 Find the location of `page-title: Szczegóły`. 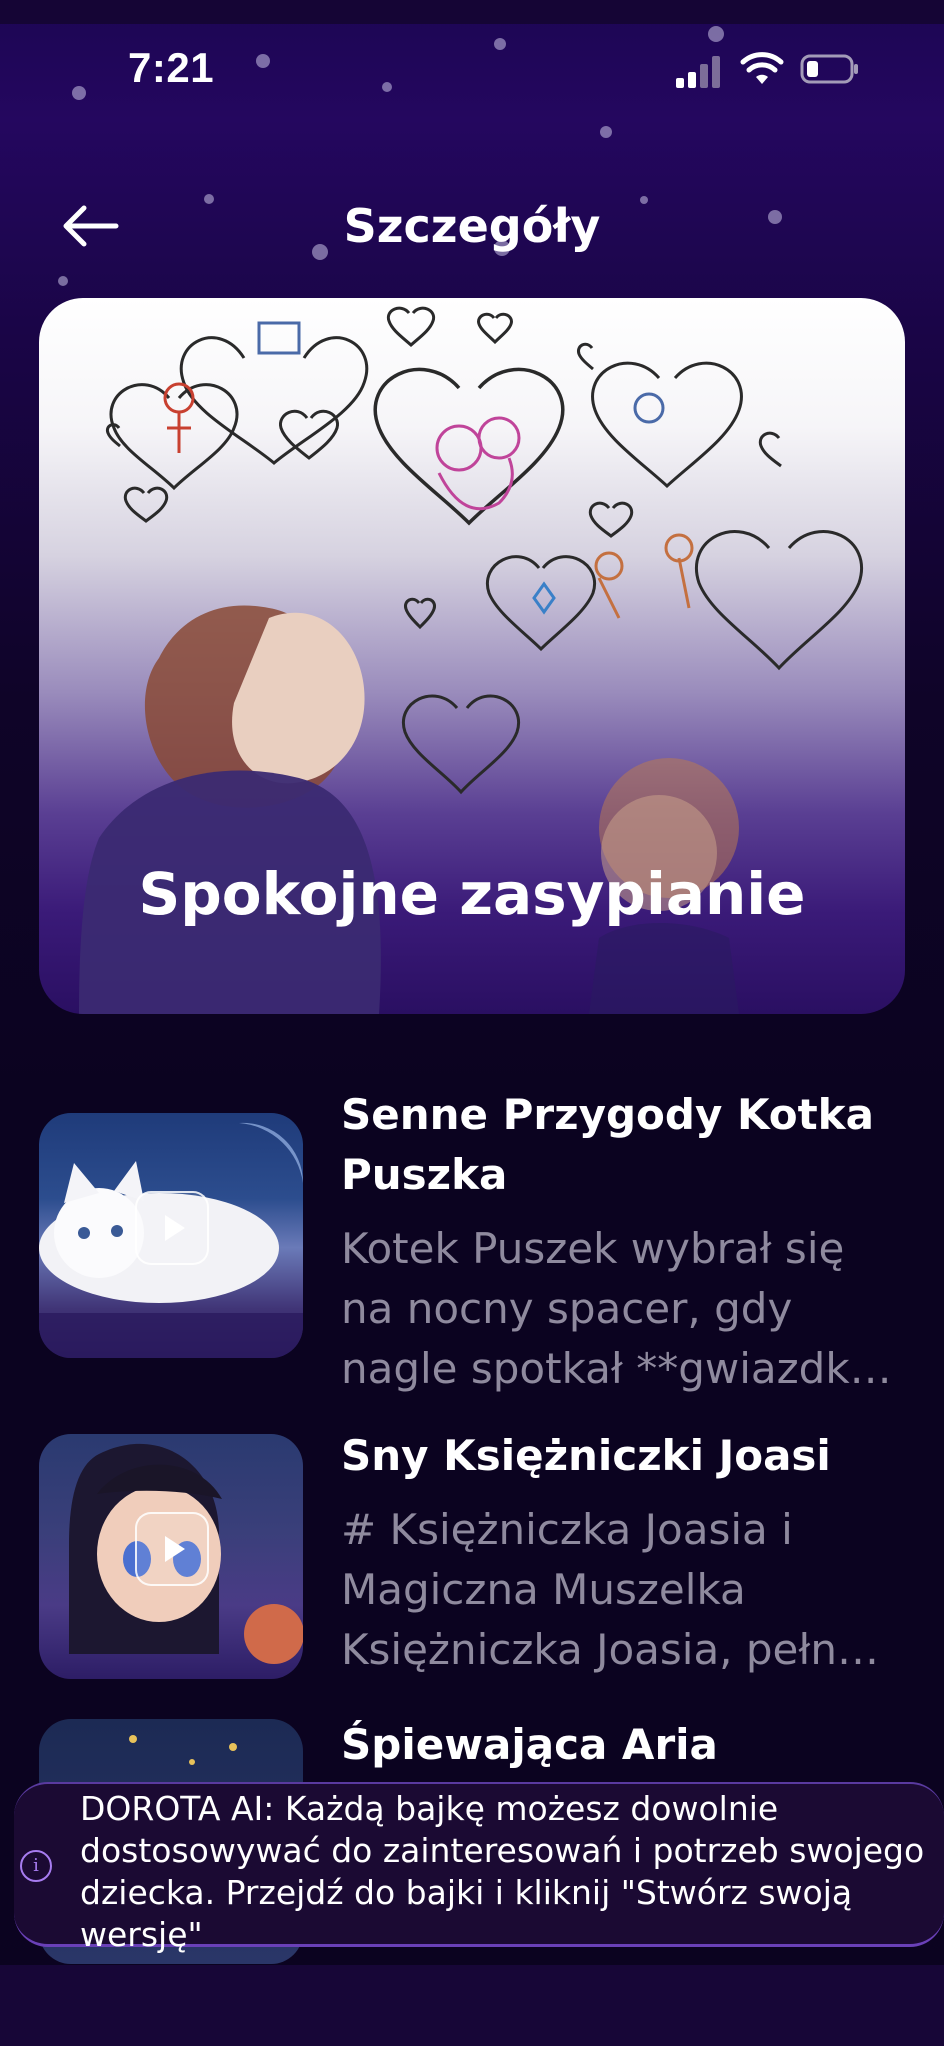

page-title: Szczegóły is located at coordinates (472, 226).